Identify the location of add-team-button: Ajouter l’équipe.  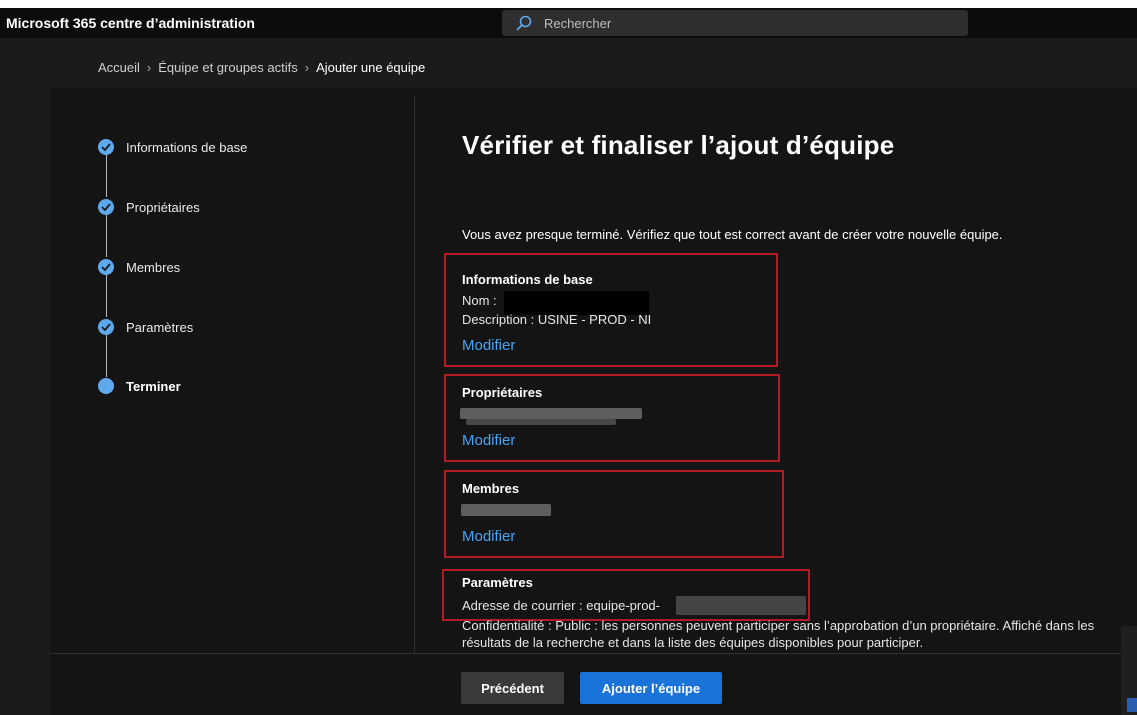
(651, 688).